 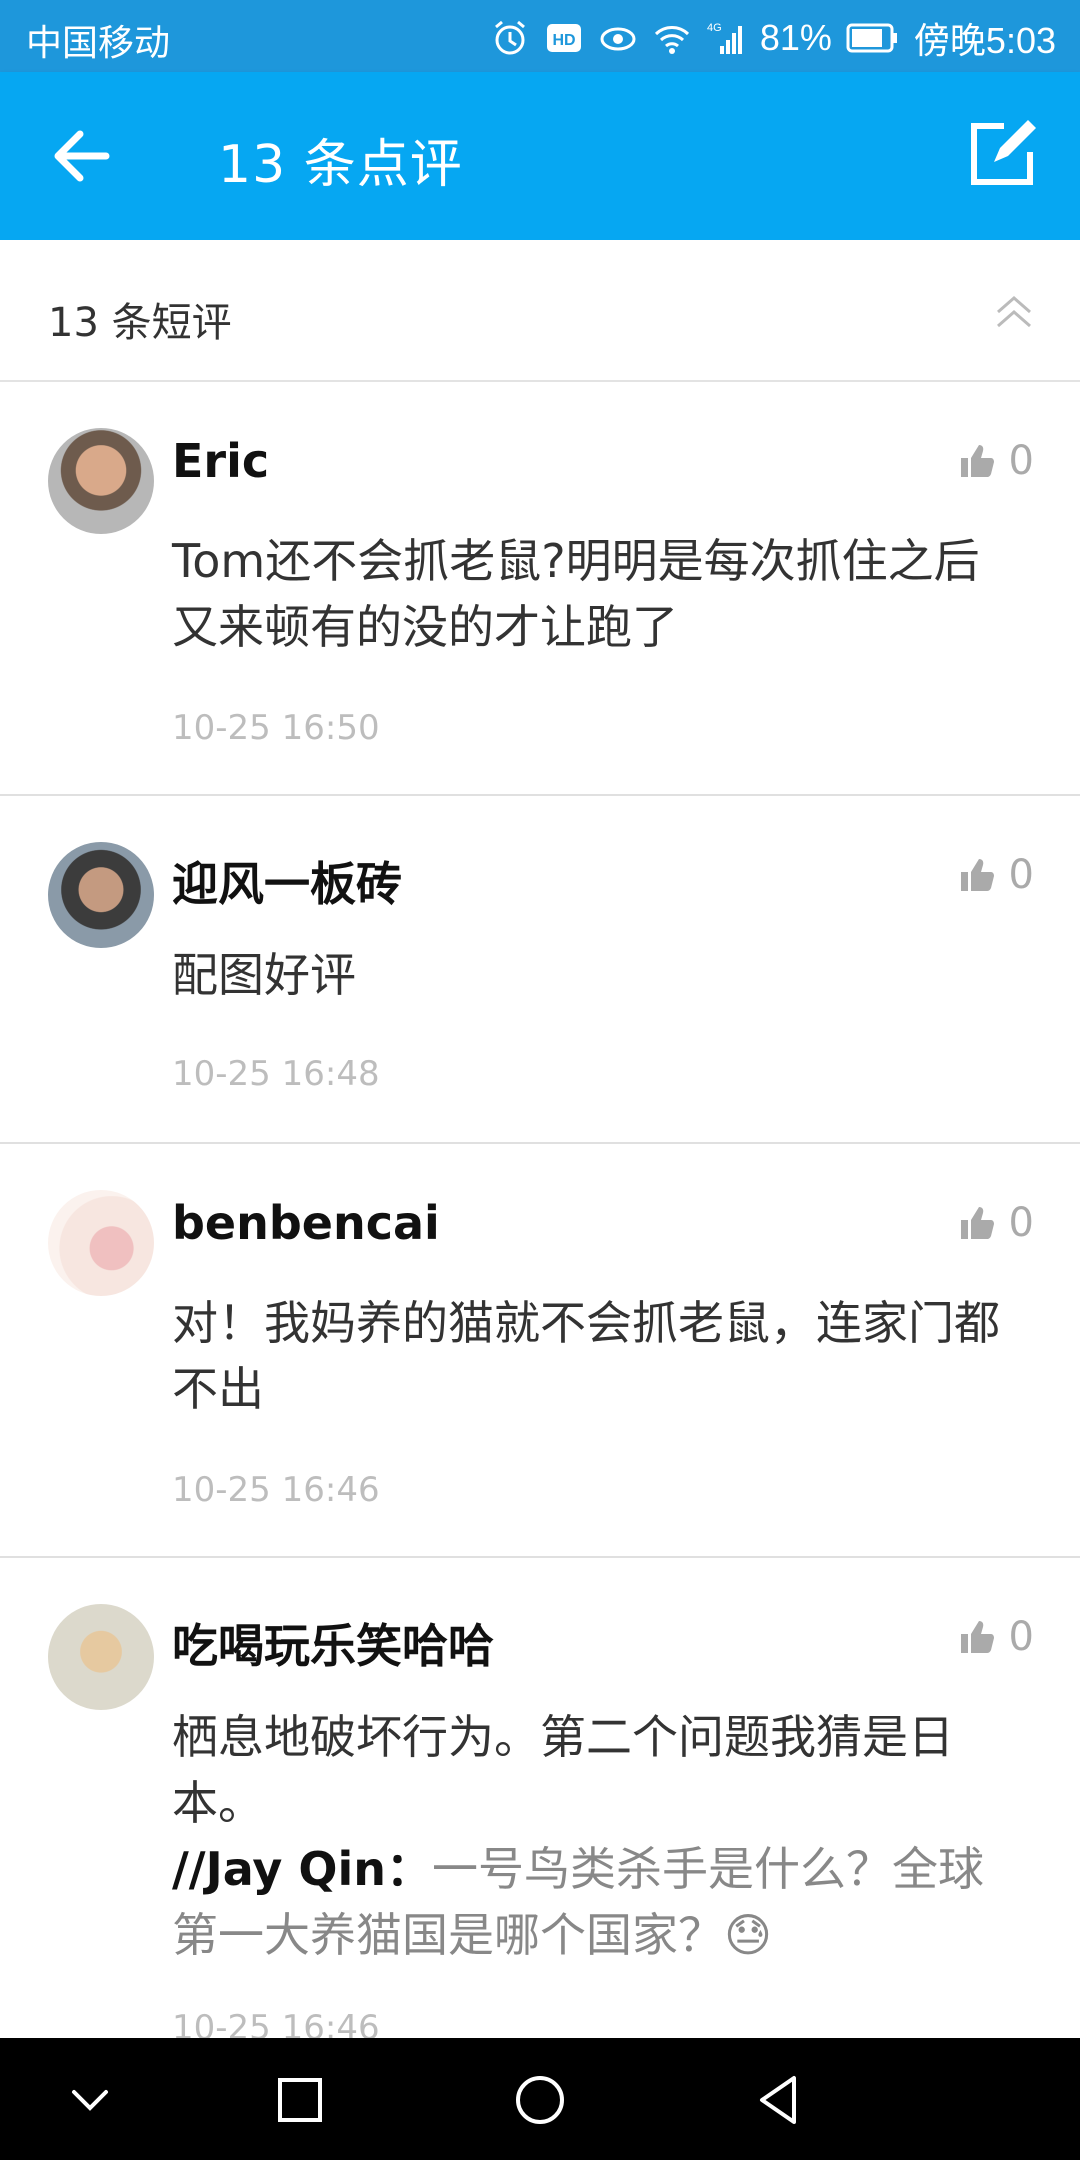 What do you see at coordinates (780, 2100) in the screenshot?
I see `triangle-back-icon` at bounding box center [780, 2100].